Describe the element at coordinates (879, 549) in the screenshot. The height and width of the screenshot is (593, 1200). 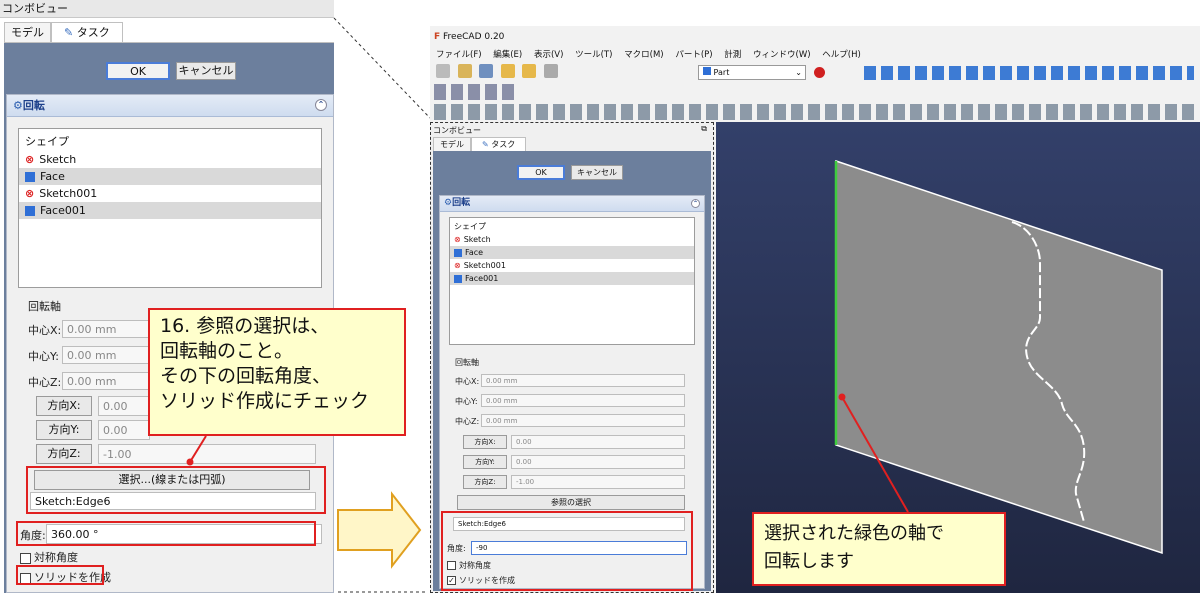
I see `callout-right: 選択された緑色の軸で 回転します` at that location.